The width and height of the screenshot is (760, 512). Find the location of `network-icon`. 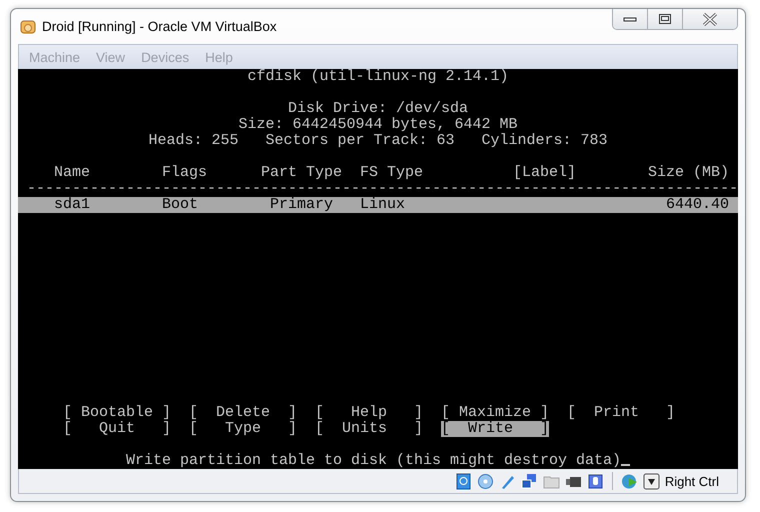

network-icon is located at coordinates (529, 481).